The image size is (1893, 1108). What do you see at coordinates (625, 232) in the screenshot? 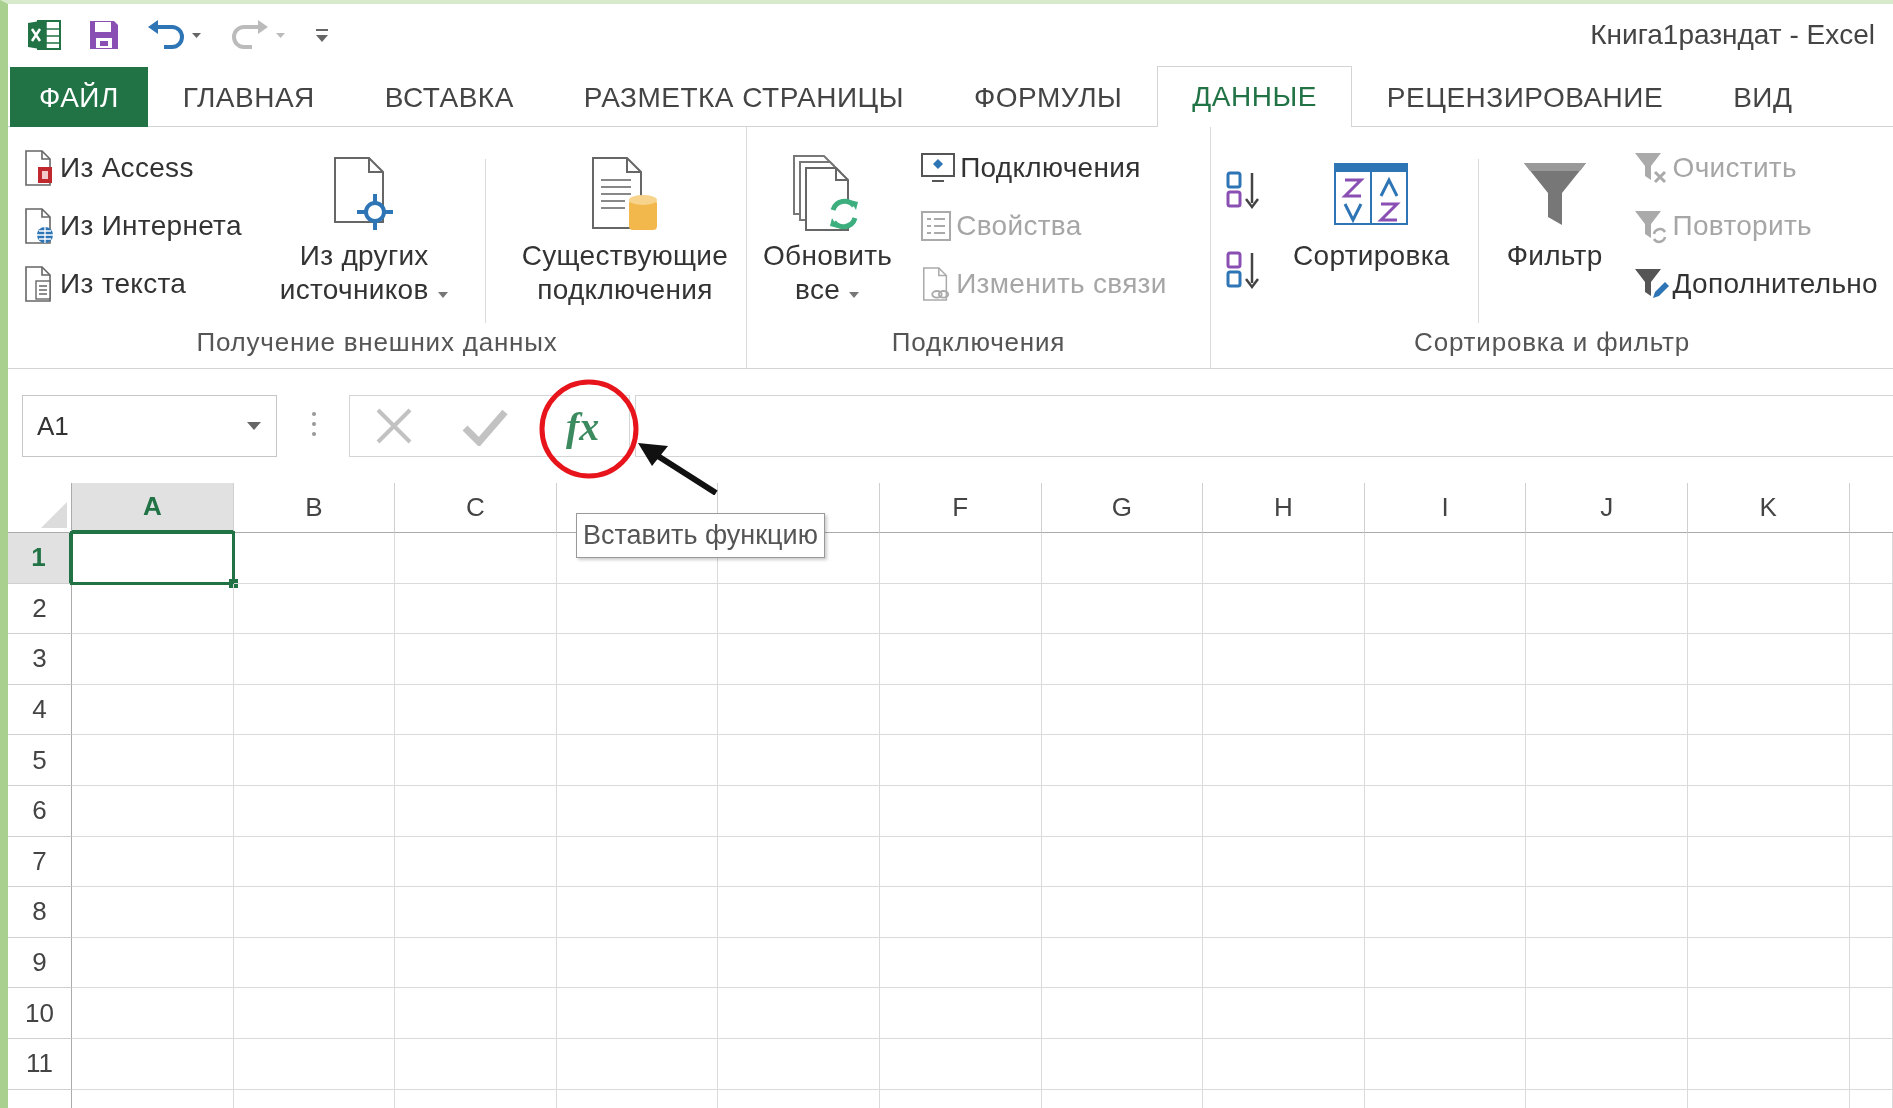
I see `ribbon-button: Существующие подключения` at bounding box center [625, 232].